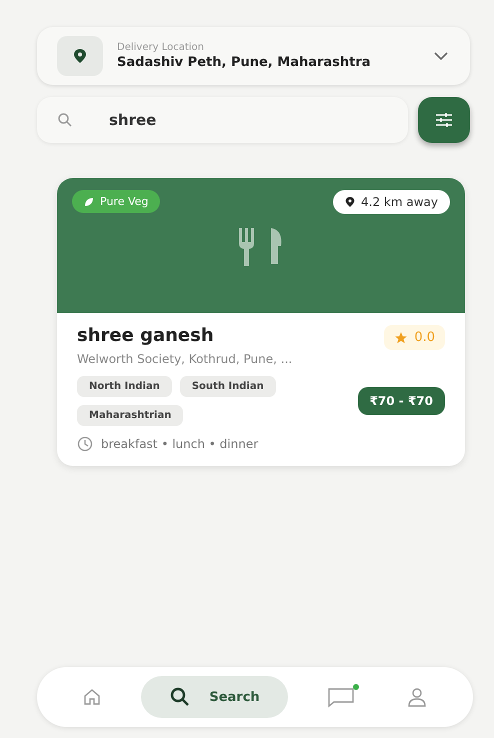 Image resolution: width=494 pixels, height=738 pixels. What do you see at coordinates (92, 697) in the screenshot?
I see `home-icon` at bounding box center [92, 697].